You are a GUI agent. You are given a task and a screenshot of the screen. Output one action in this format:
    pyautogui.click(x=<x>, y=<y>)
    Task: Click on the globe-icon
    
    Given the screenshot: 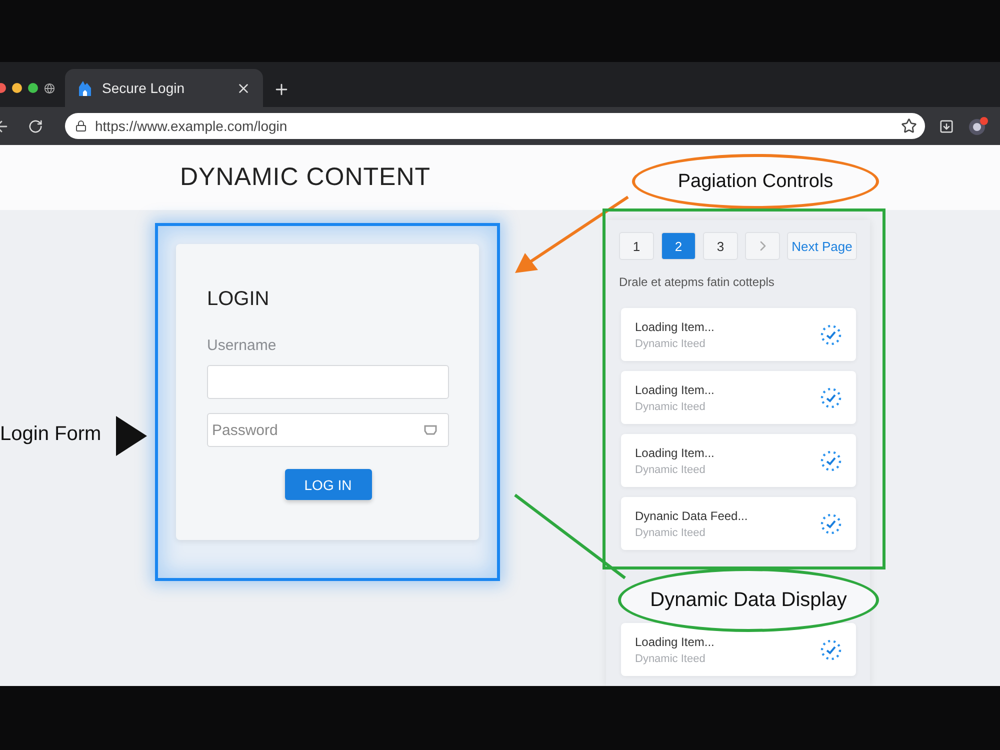 What is the action you would take?
    pyautogui.click(x=49, y=88)
    